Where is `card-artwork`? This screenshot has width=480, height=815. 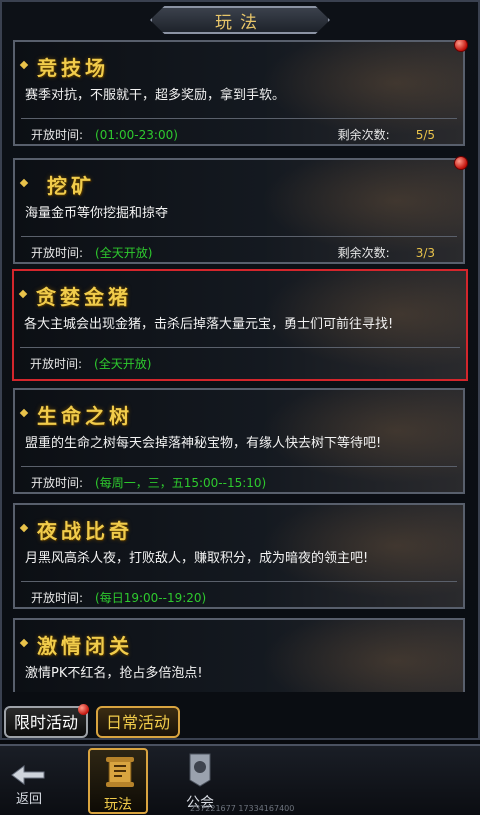 card-artwork is located at coordinates (351, 656).